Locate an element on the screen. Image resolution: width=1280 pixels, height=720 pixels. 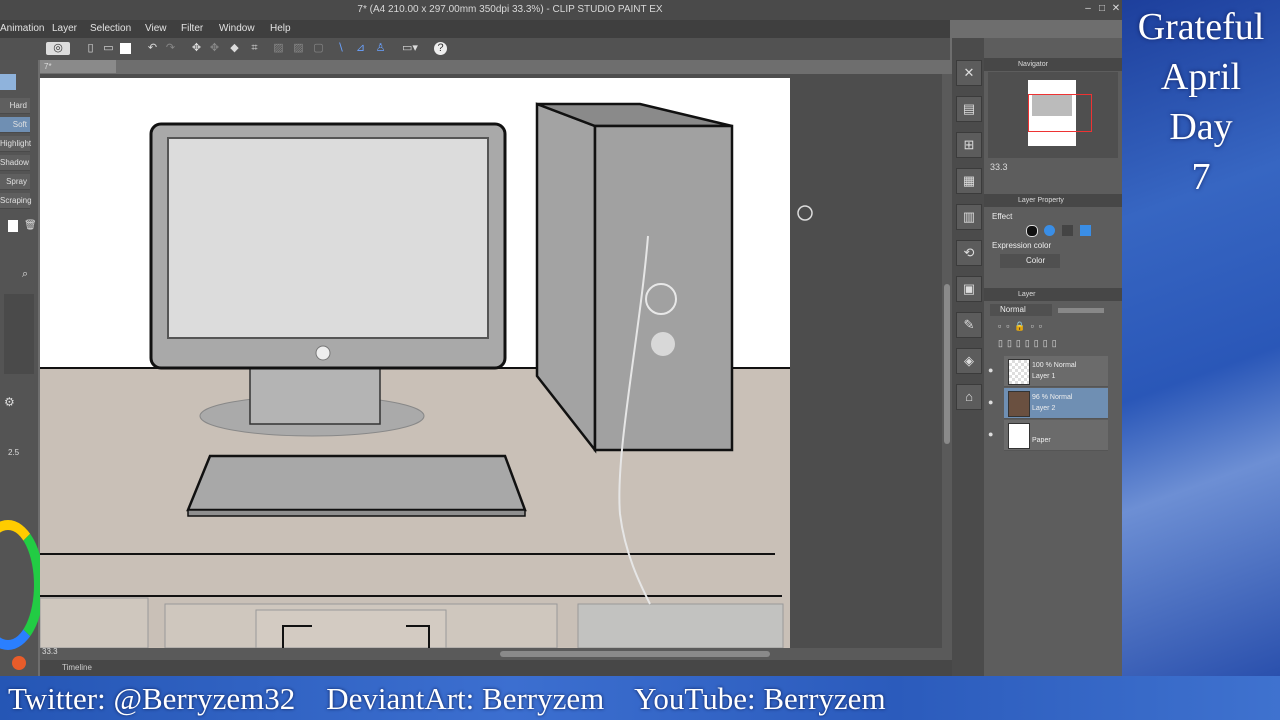
menu-animation: Animation is located at coordinates (22, 28).